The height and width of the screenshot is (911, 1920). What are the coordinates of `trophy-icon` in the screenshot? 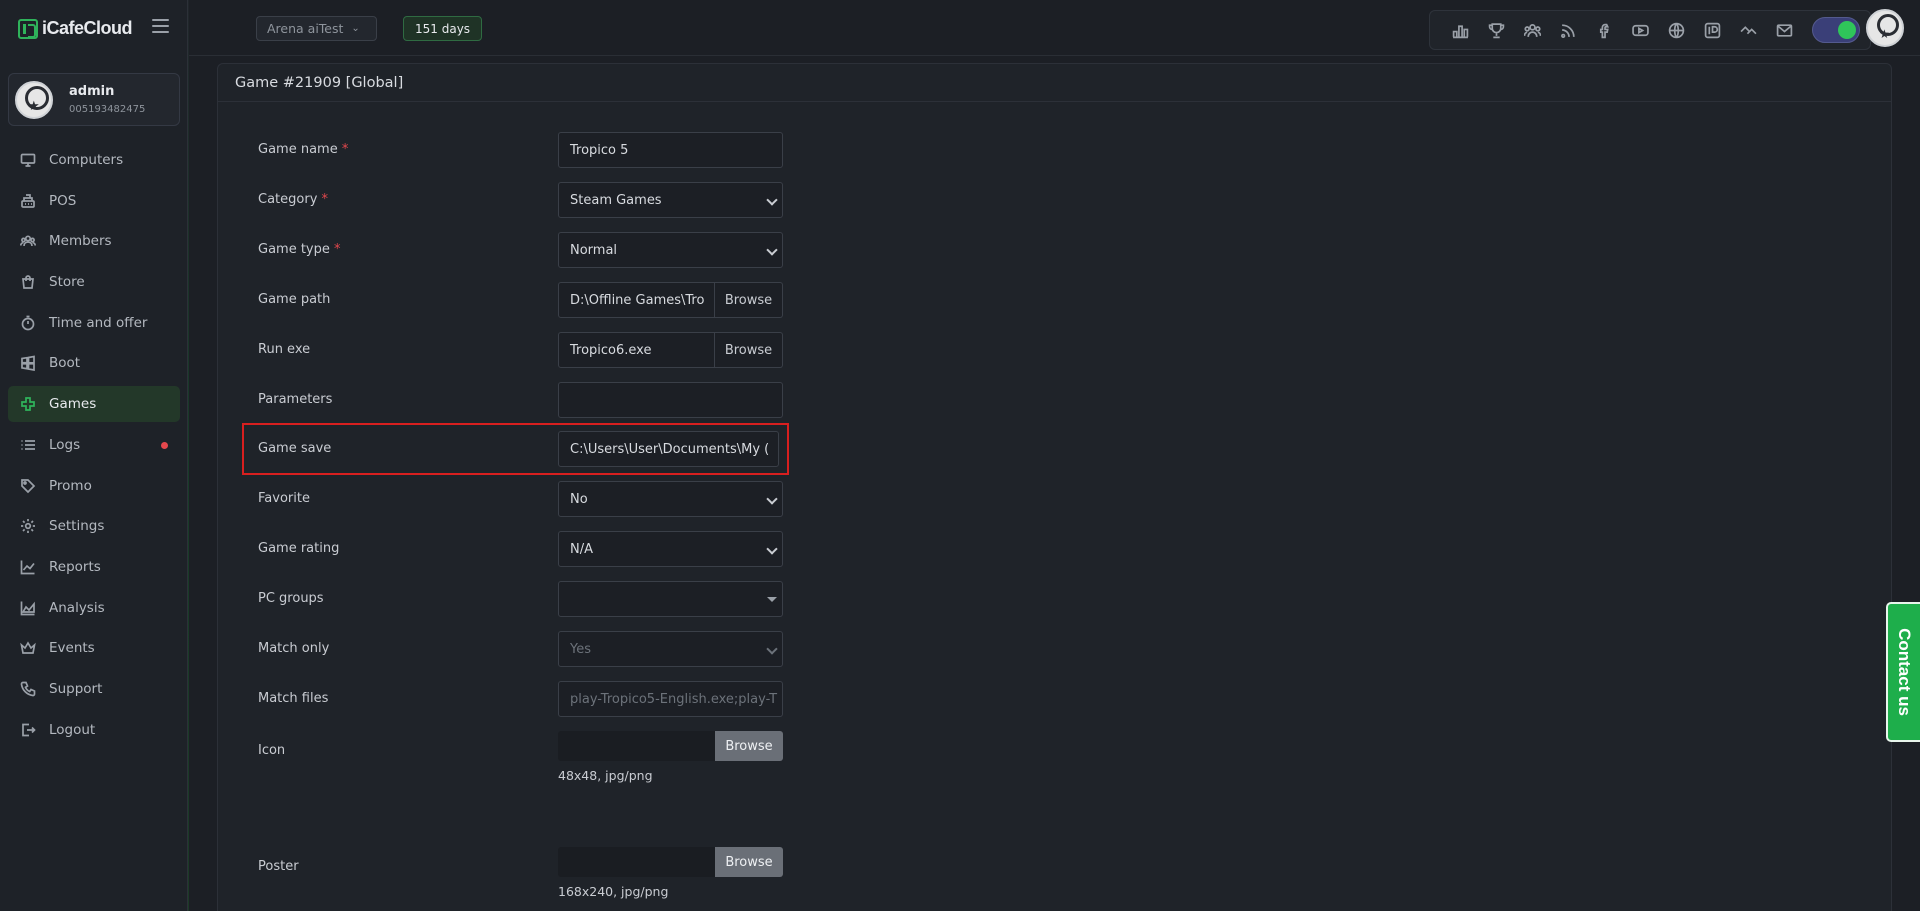 It's located at (1496, 30).